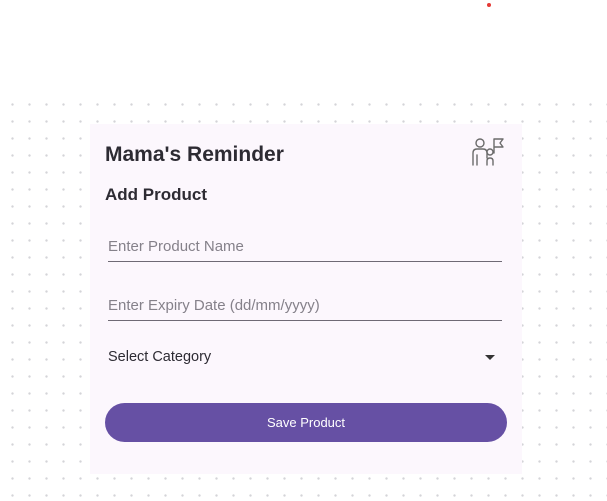 The height and width of the screenshot is (501, 607). I want to click on category-select: Select Category, so click(305, 357).